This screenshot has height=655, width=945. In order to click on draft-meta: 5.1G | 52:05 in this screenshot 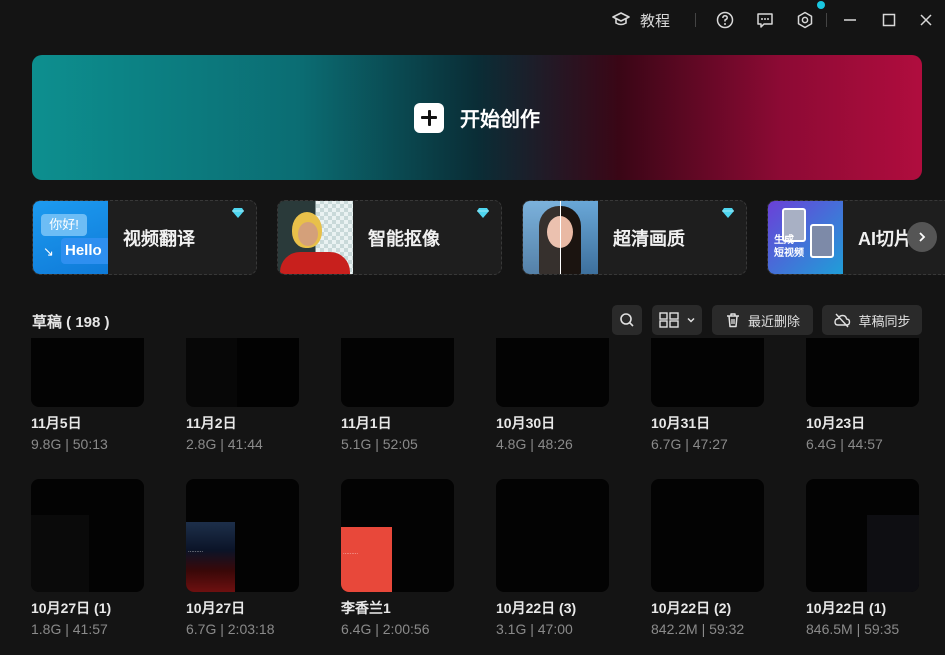, I will do `click(397, 444)`.